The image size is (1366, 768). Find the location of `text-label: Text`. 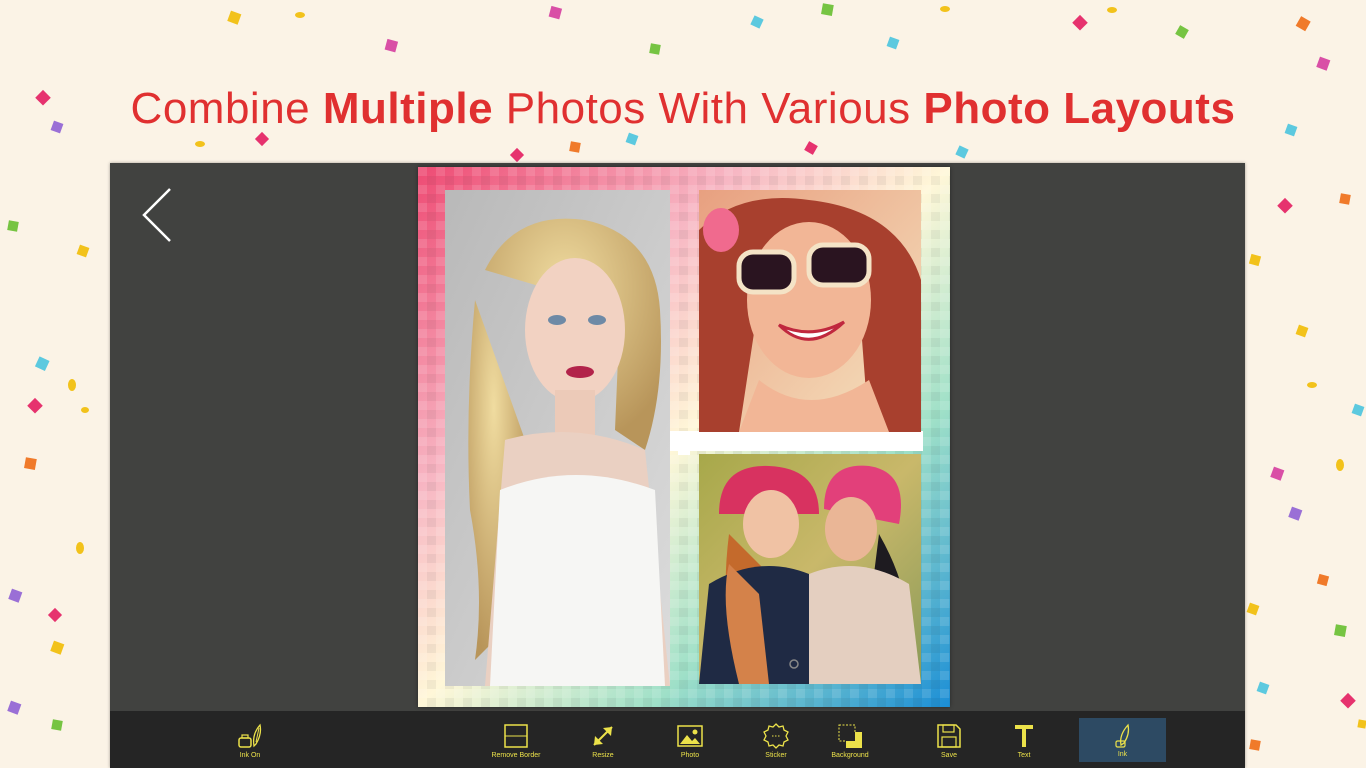

text-label: Text is located at coordinates (1024, 755).